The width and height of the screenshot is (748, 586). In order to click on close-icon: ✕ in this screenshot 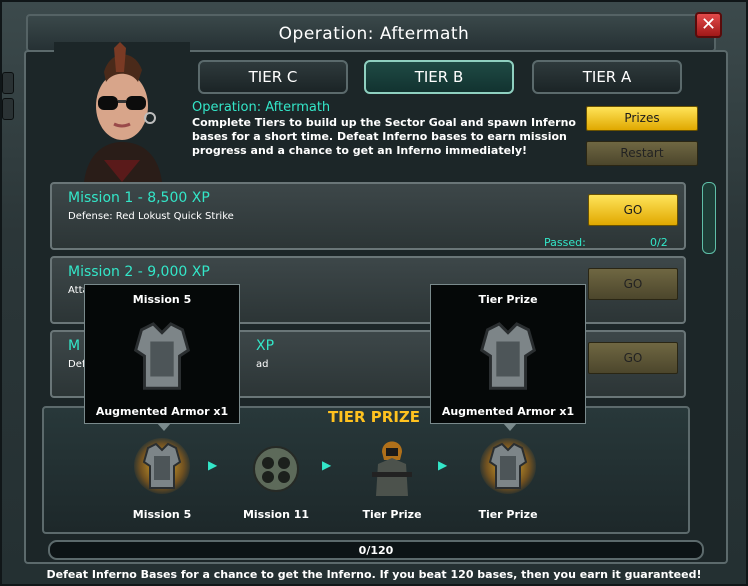, I will do `click(708, 24)`.